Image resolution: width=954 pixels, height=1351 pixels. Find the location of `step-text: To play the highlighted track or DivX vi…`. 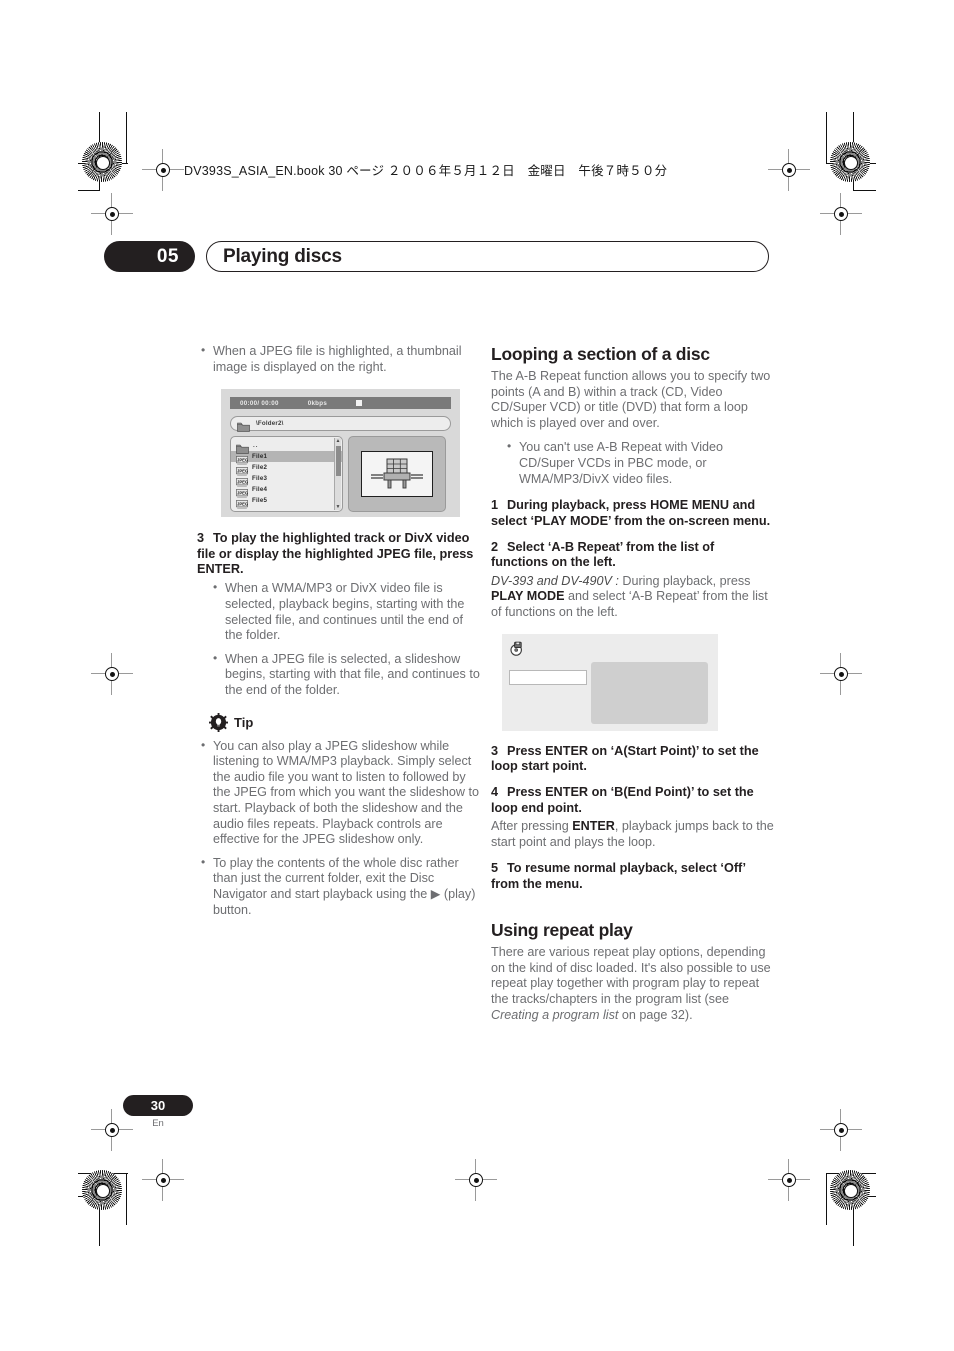

step-text: To play the highlighted track or DivX vi… is located at coordinates (335, 553).